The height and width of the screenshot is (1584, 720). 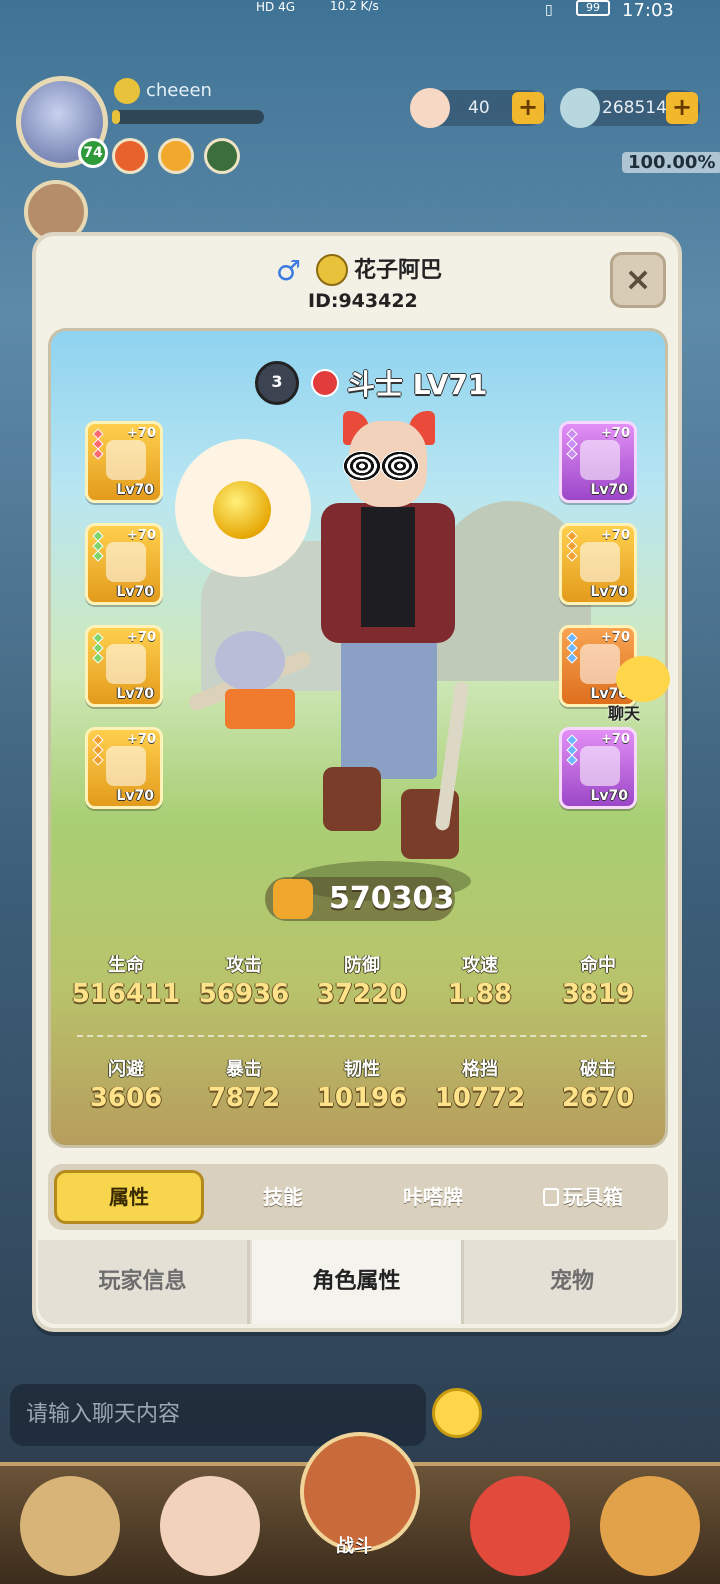 What do you see at coordinates (624, 713) in the screenshot?
I see `chat-label: 聊天` at bounding box center [624, 713].